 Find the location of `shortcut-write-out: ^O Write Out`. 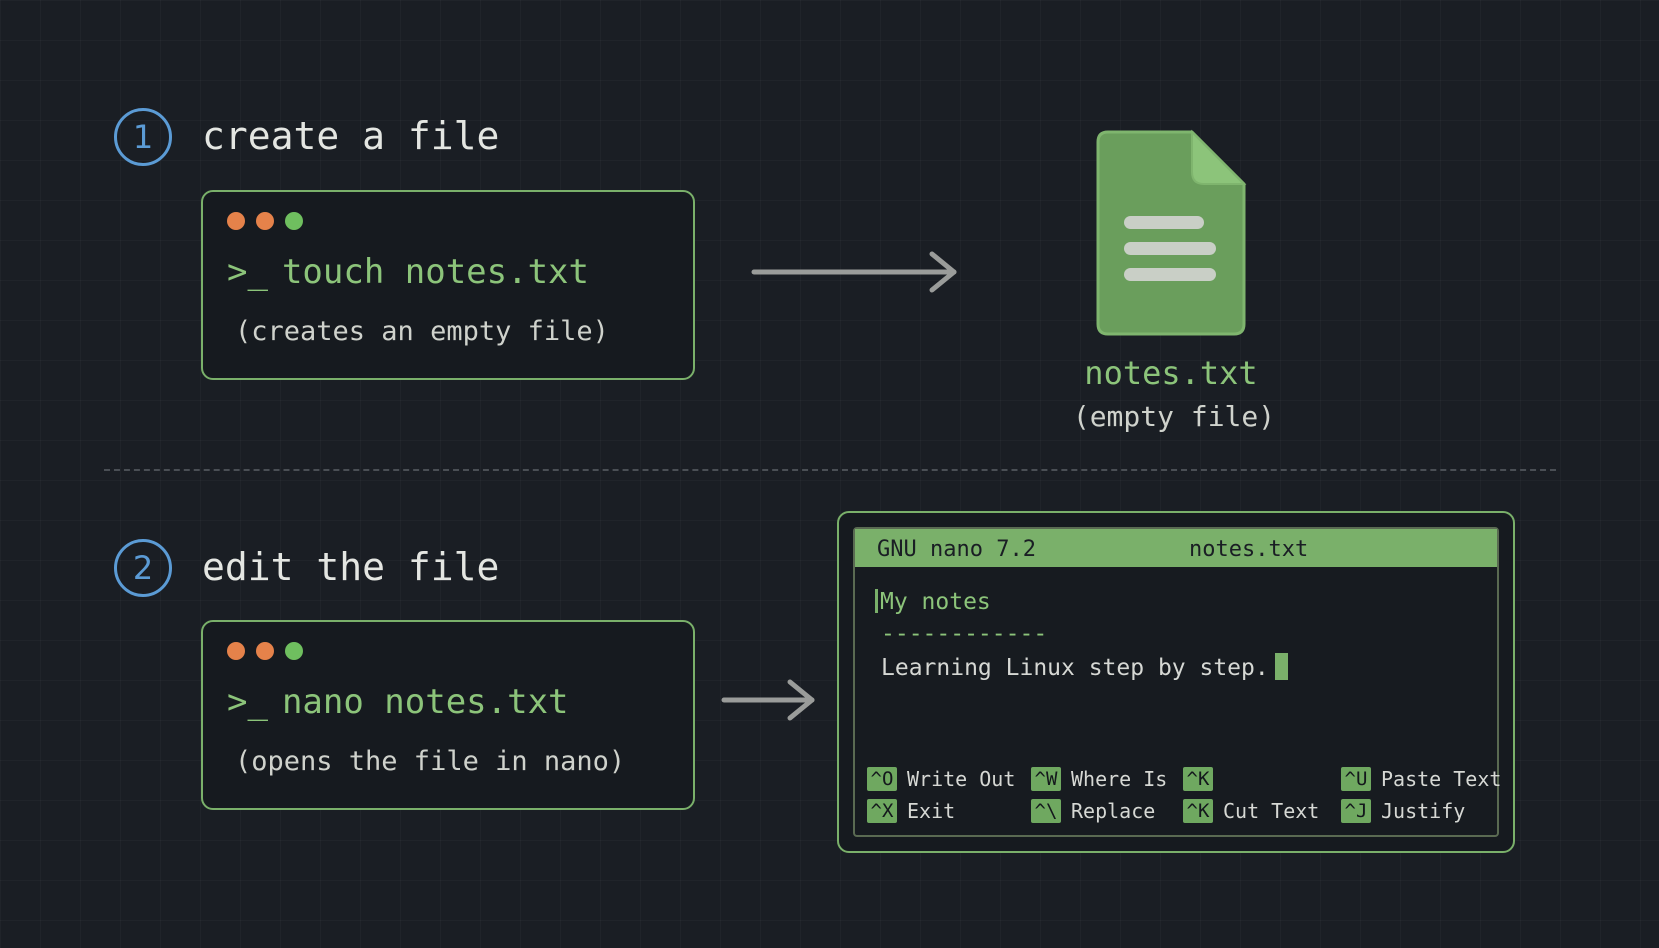

shortcut-write-out: ^O Write Out is located at coordinates (941, 779).